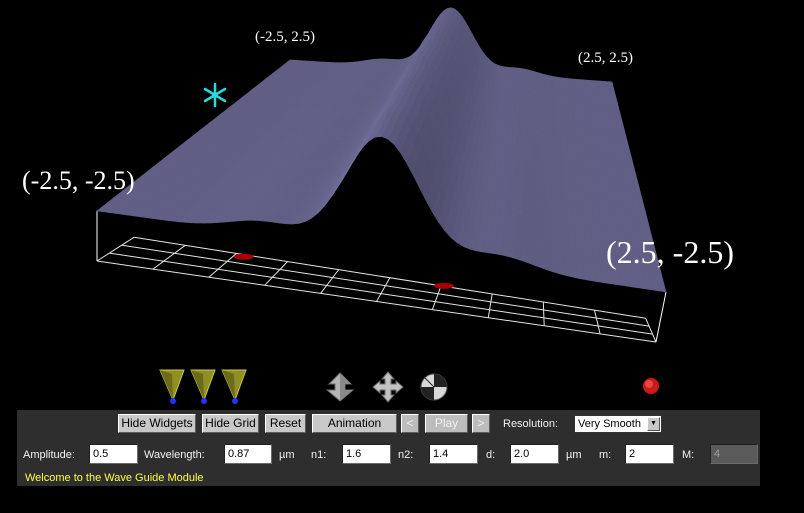  What do you see at coordinates (605, 455) in the screenshot?
I see `m-label: m:` at bounding box center [605, 455].